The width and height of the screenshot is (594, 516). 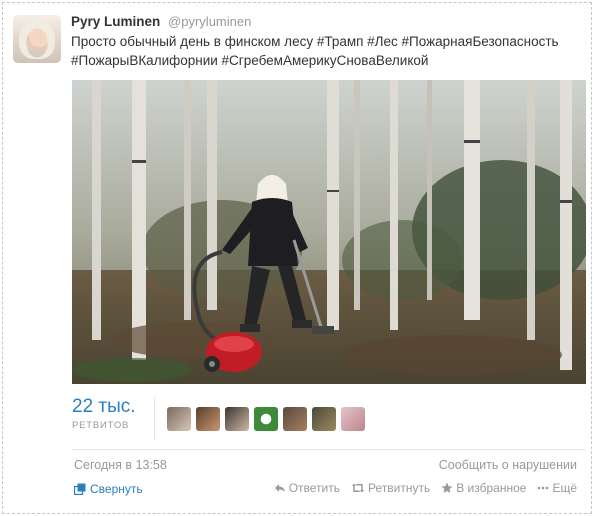 I want to click on user-avatar, so click(x=37, y=39).